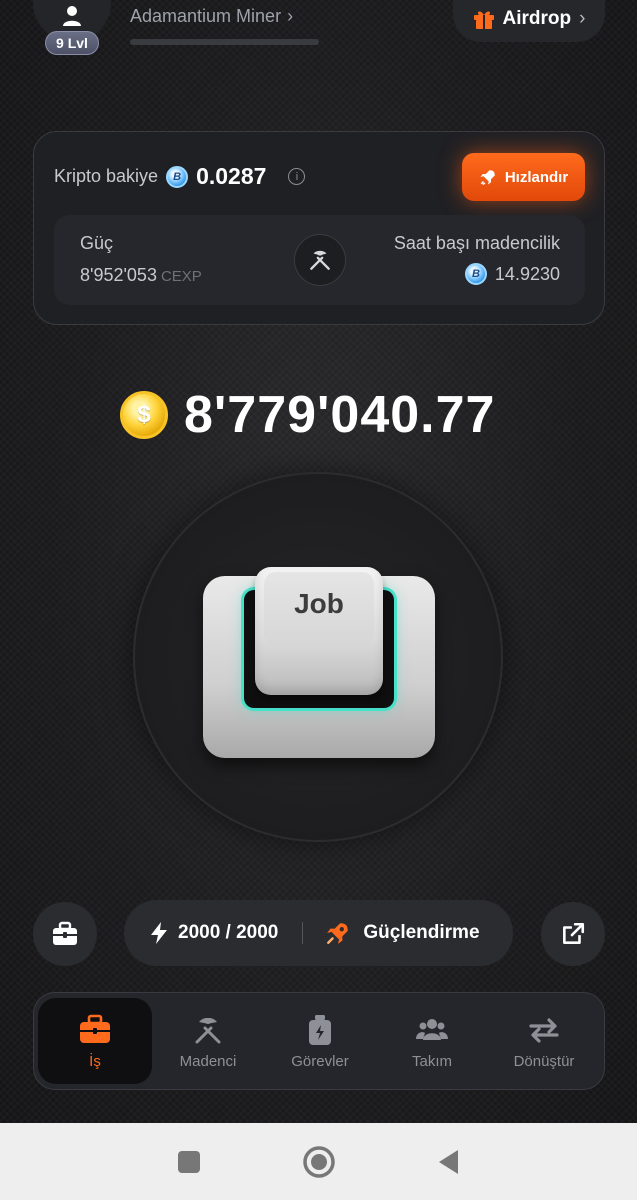 Image resolution: width=637 pixels, height=1200 pixels. I want to click on airdrop-label: Airdrop, so click(537, 18).